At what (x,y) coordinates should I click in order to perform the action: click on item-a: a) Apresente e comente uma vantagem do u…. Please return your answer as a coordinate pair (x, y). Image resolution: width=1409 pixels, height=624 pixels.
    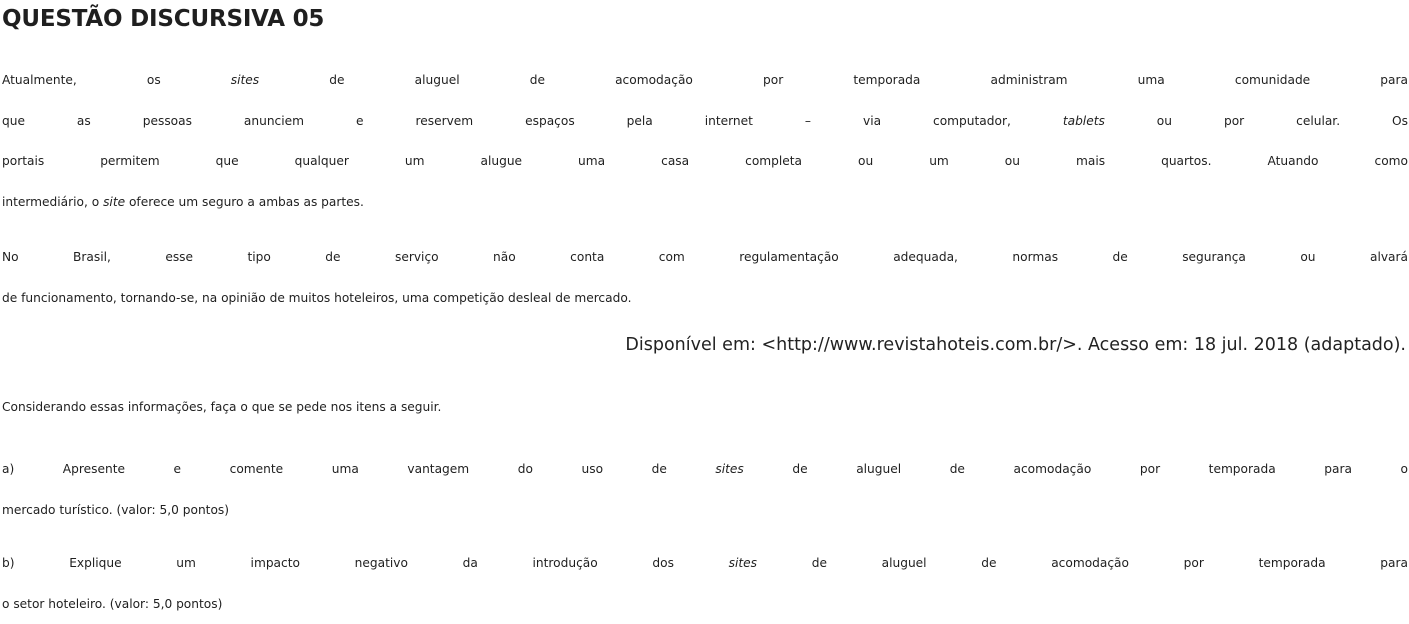
    Looking at the image, I should click on (705, 489).